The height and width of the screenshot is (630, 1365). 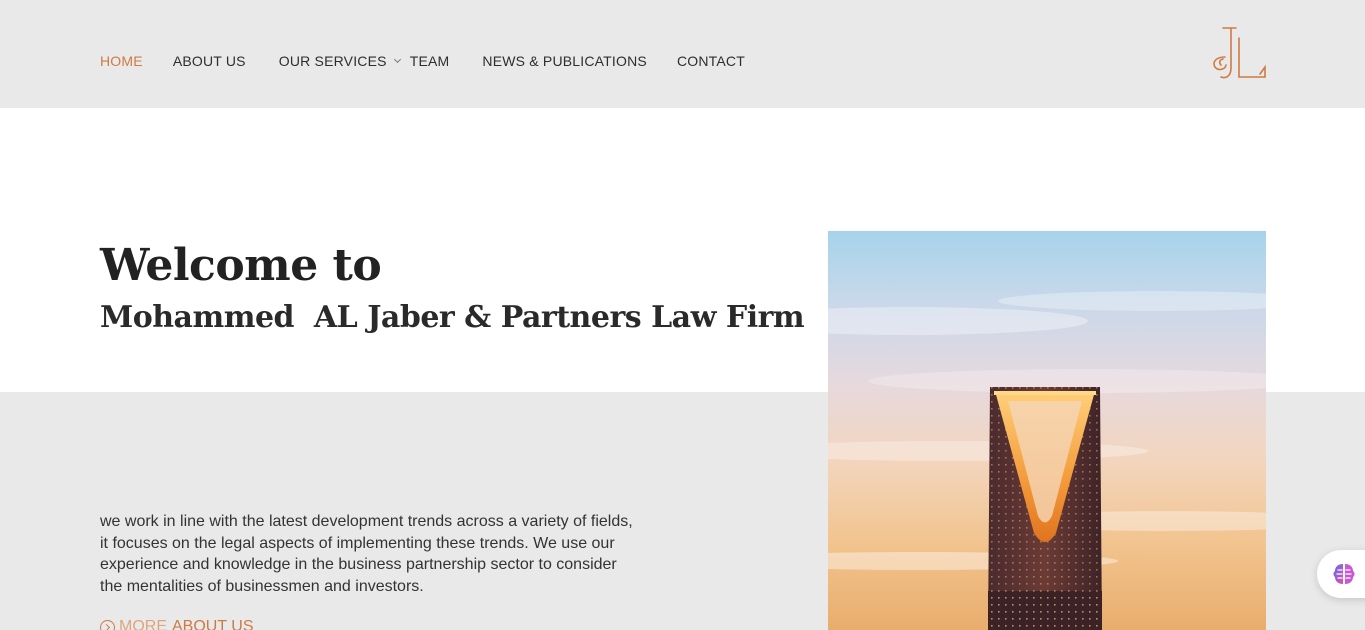 What do you see at coordinates (143, 624) in the screenshot?
I see `more-prefix: MORE` at bounding box center [143, 624].